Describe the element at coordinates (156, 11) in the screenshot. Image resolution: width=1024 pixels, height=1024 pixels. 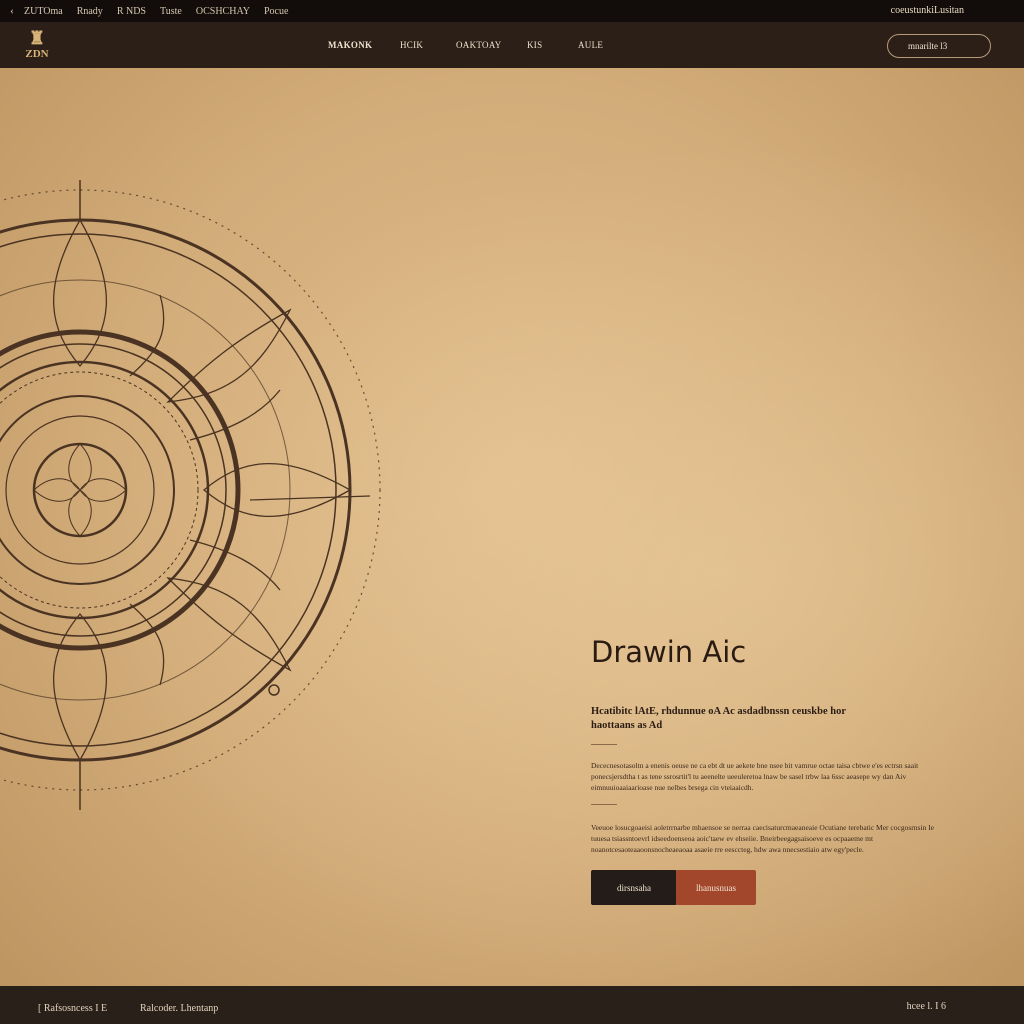
I see `utility-links: ZUTOma Rnady R NDS Tuste OCSHCHAY Pocue` at that location.